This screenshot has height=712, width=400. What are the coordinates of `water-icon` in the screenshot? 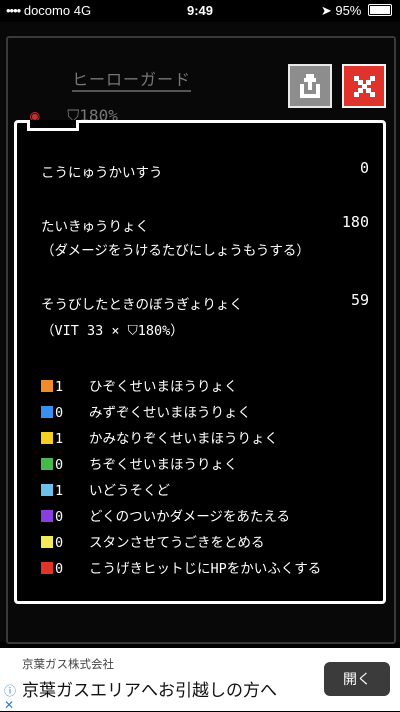 It's located at (47, 412).